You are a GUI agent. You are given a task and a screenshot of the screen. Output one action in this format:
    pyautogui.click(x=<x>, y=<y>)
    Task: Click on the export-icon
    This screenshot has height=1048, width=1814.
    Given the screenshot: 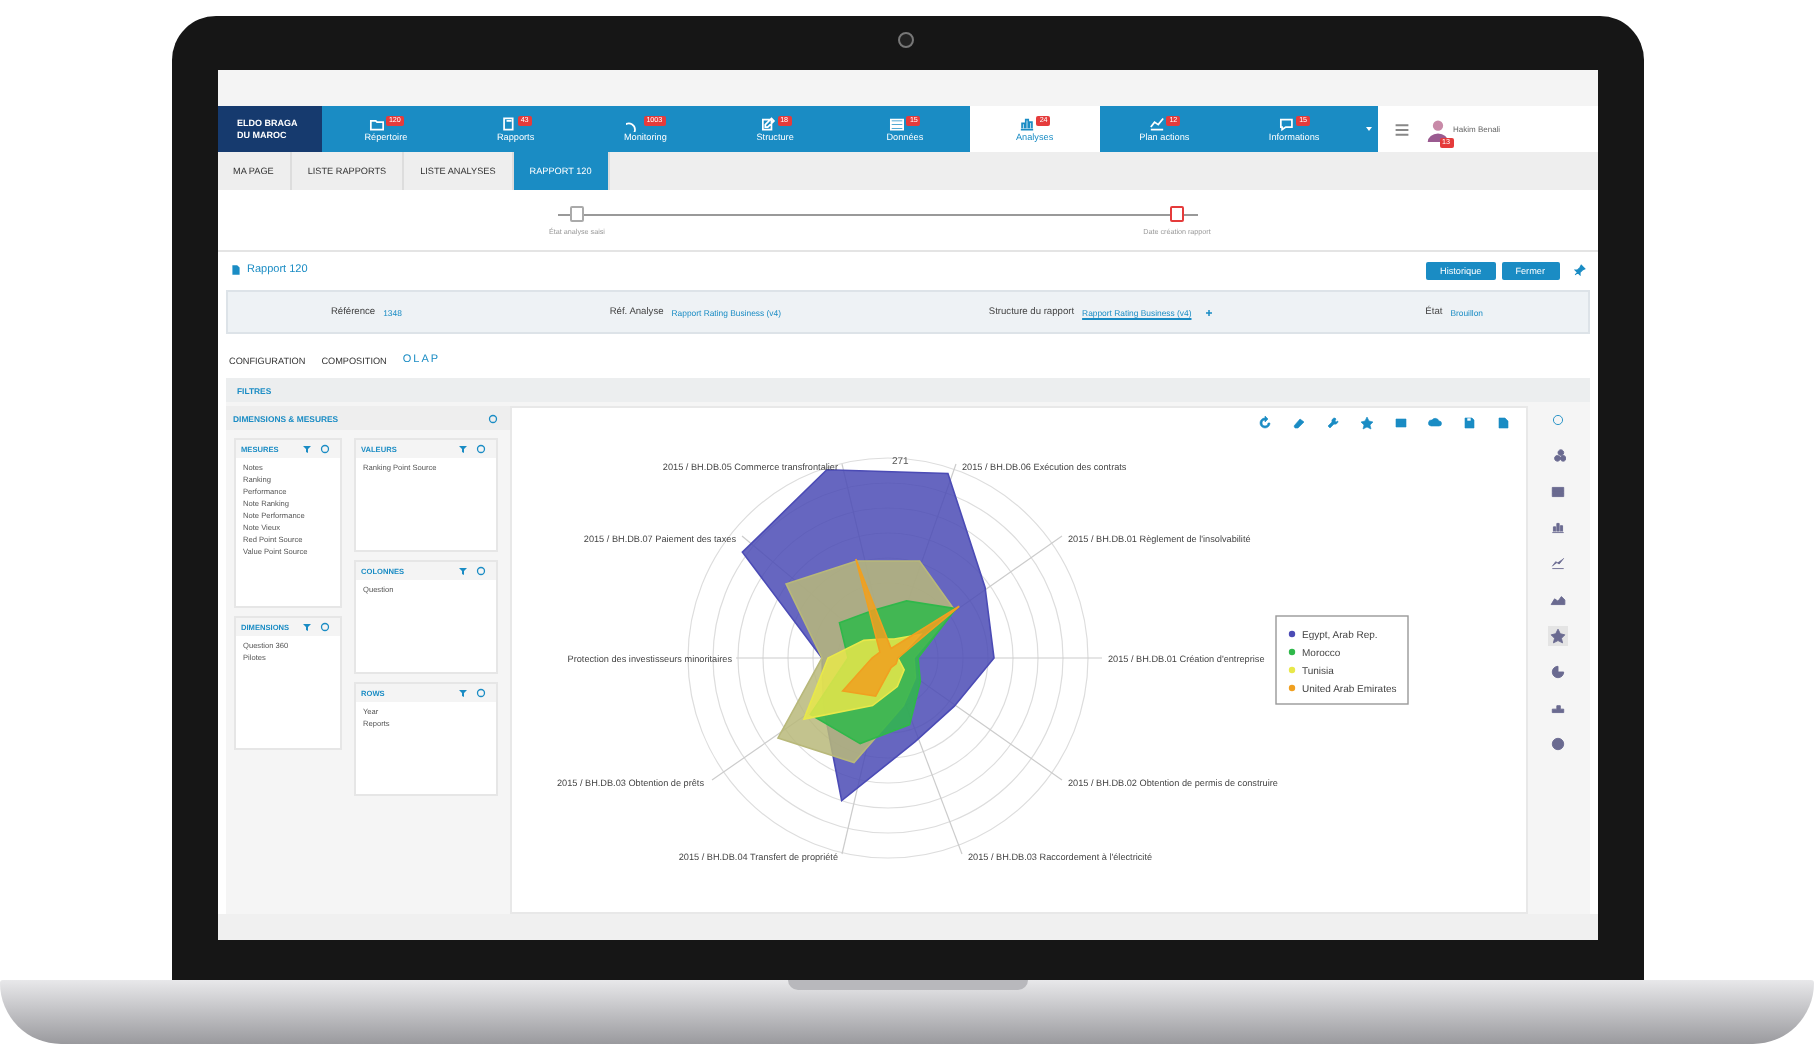 What is the action you would take?
    pyautogui.click(x=1502, y=422)
    